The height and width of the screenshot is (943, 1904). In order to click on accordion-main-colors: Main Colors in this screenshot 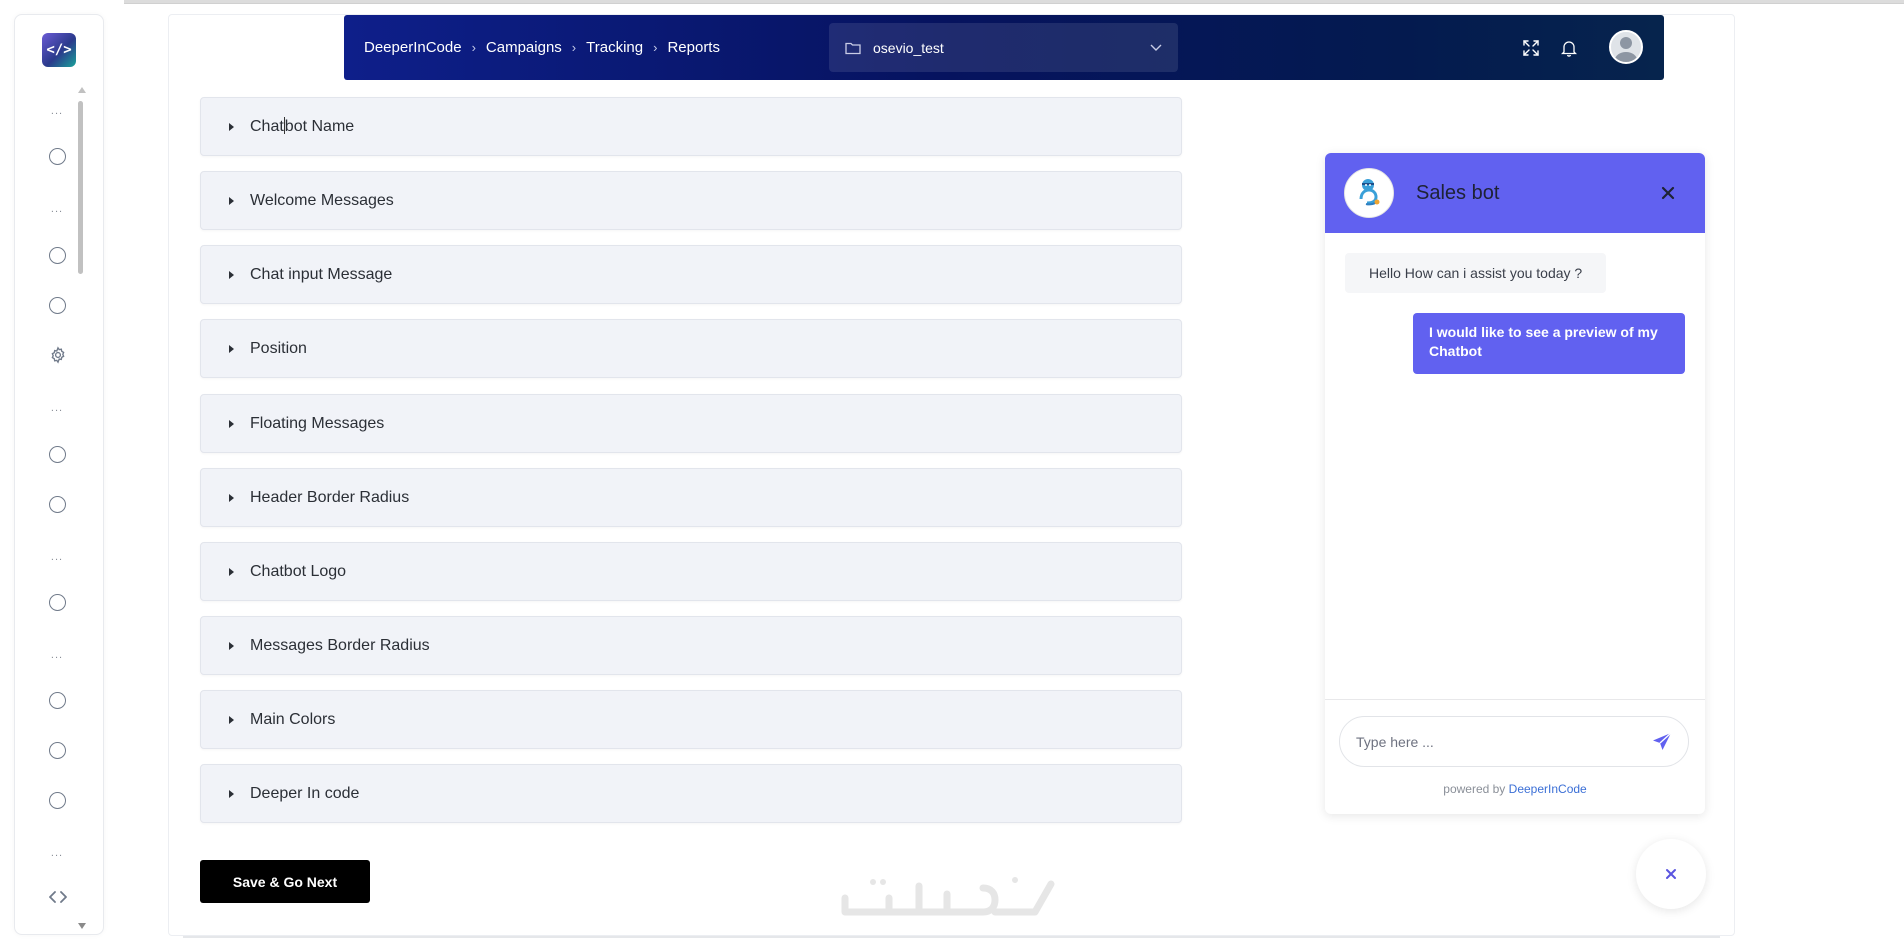, I will do `click(691, 719)`.